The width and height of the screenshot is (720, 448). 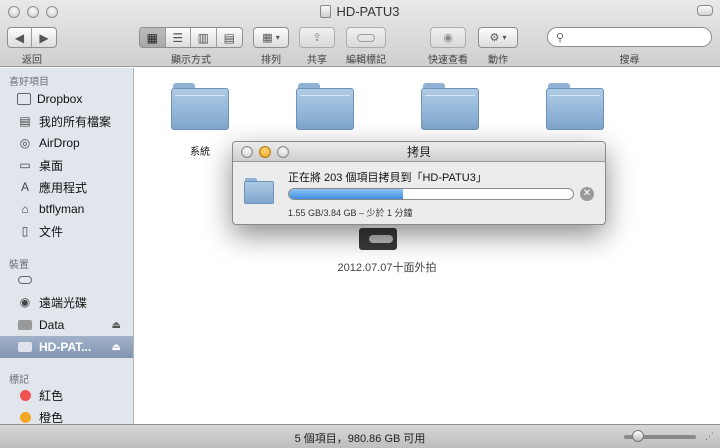 I want to click on share-button: ⇪, so click(x=317, y=37).